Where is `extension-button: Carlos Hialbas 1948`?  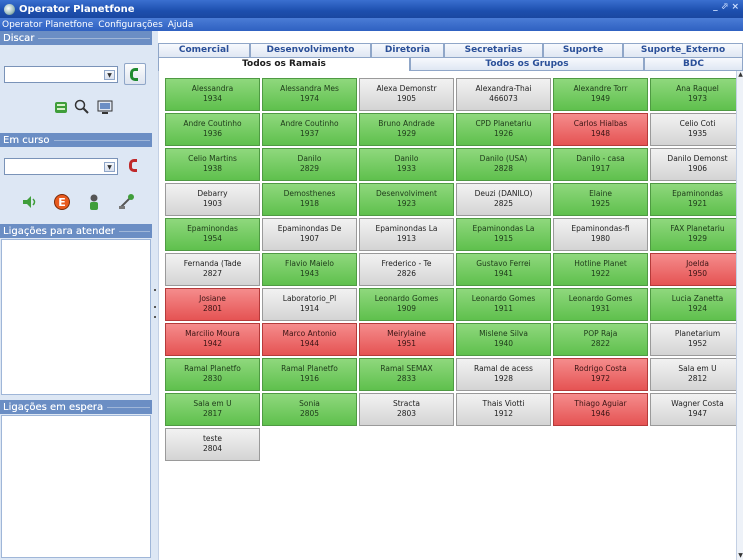 extension-button: Carlos Hialbas 1948 is located at coordinates (600, 129).